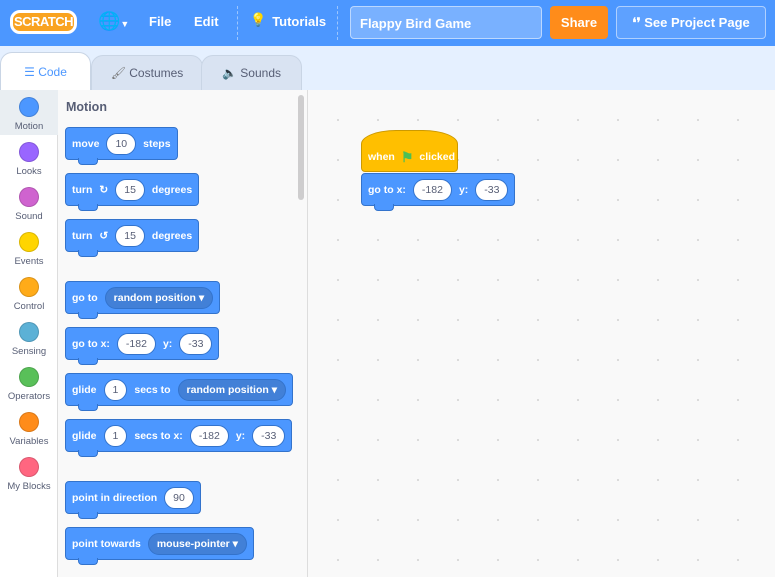  I want to click on tab-sounds: 🔈 Sounds, so click(251, 73).